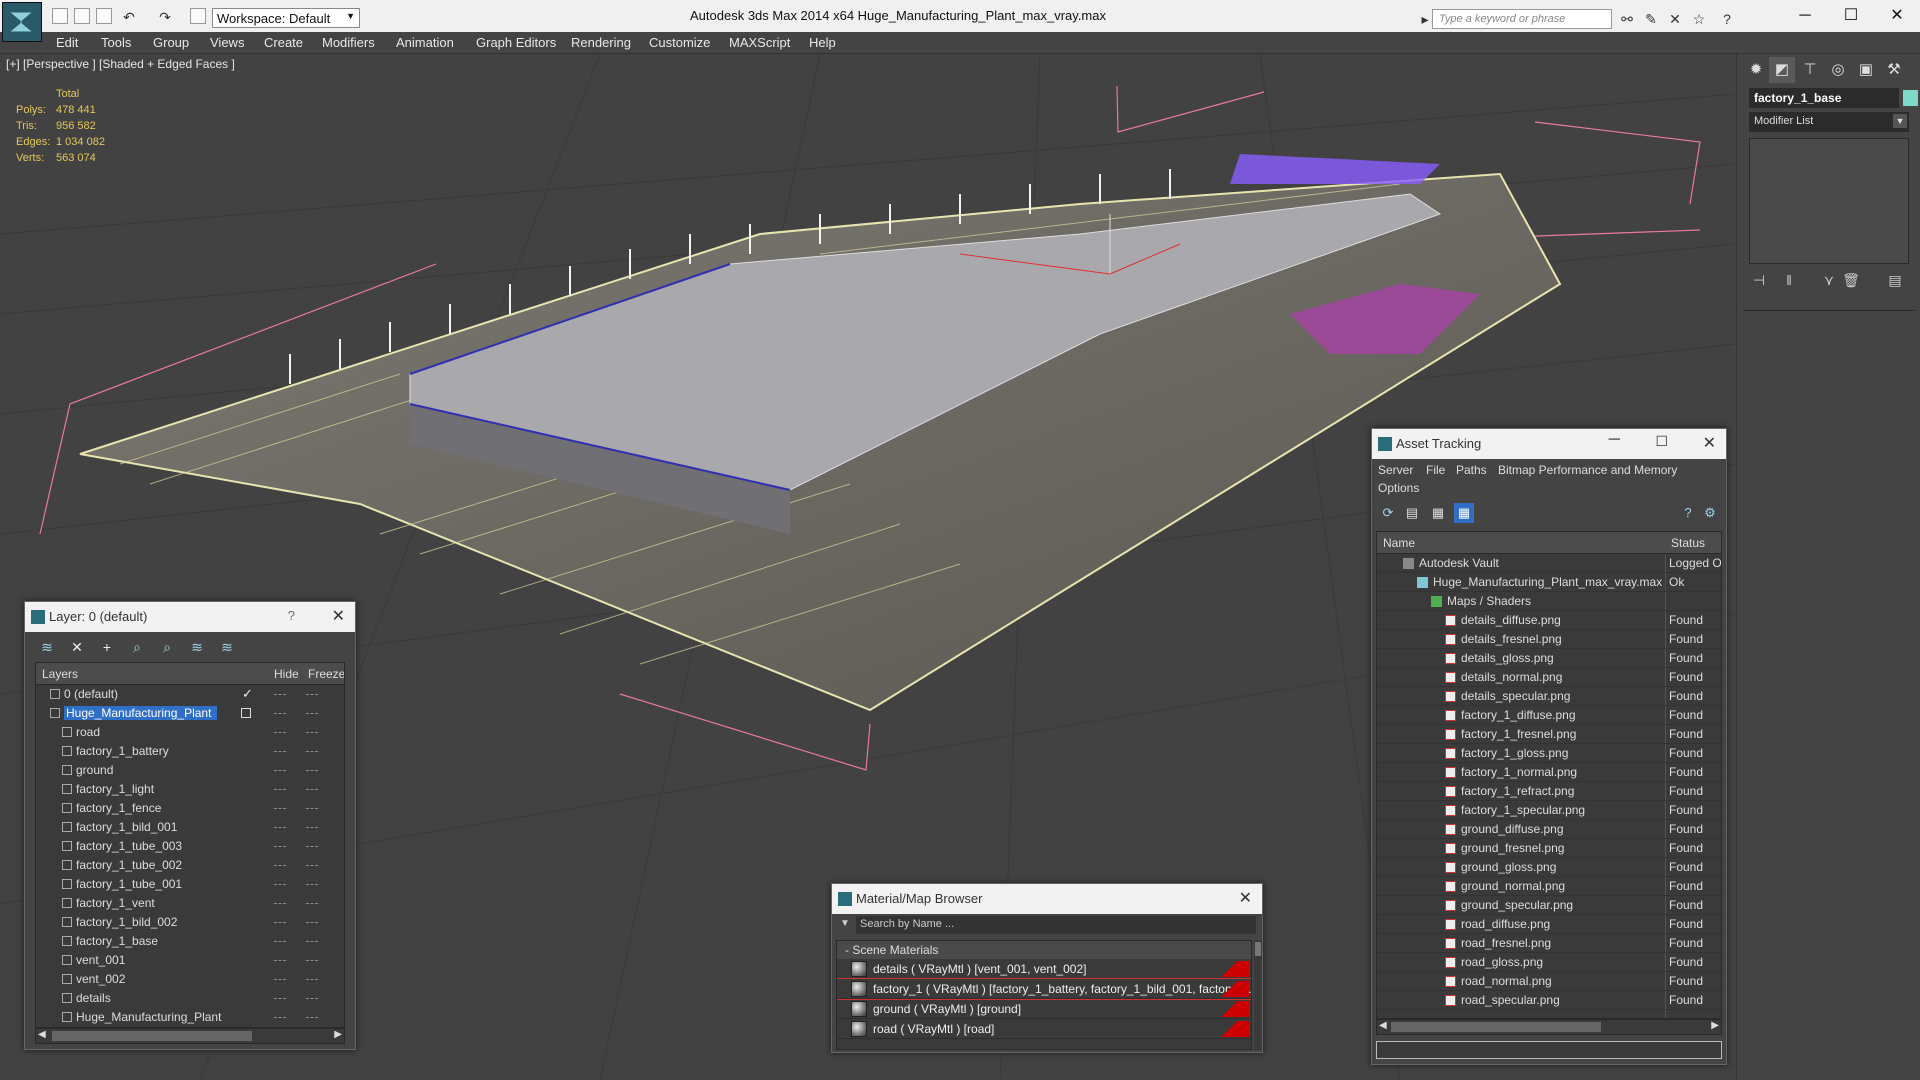 Image resolution: width=1920 pixels, height=1080 pixels. Describe the element at coordinates (47, 647) in the screenshot. I see `create-layer-icon: ≋` at that location.